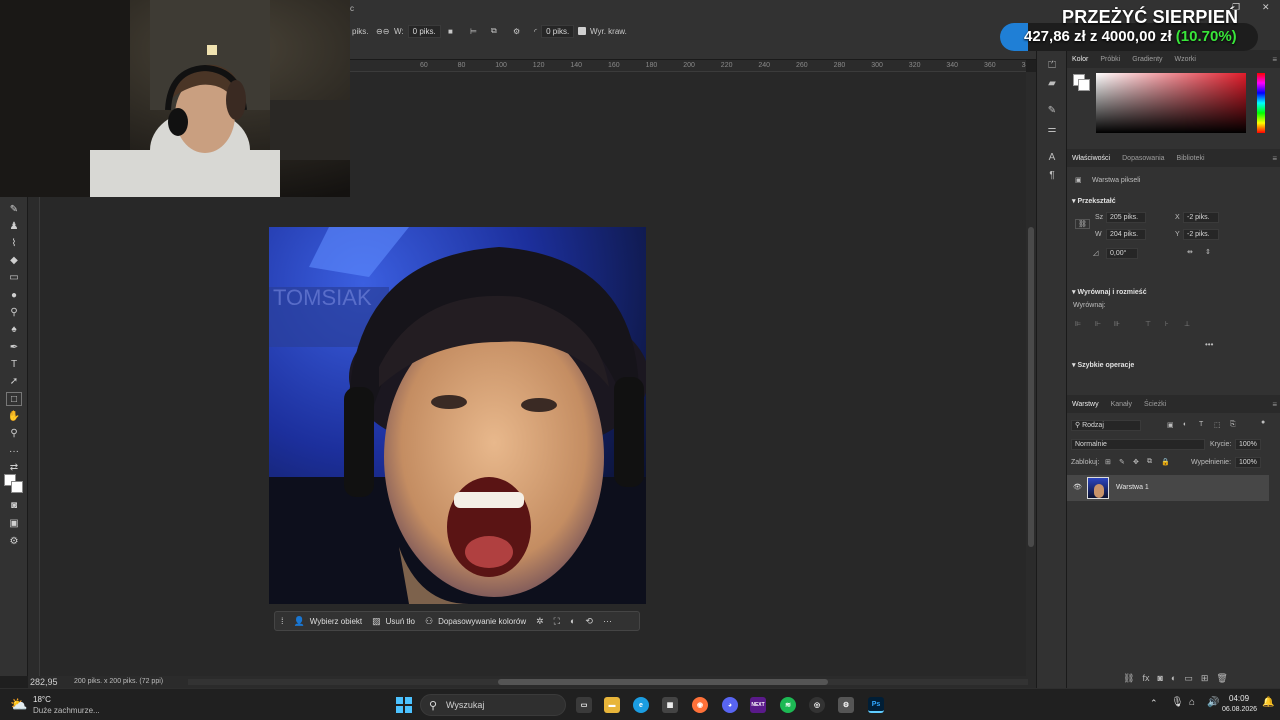  Describe the element at coordinates (1185, 424) in the screenshot. I see `filter-adjustment-icon: ◐` at that location.